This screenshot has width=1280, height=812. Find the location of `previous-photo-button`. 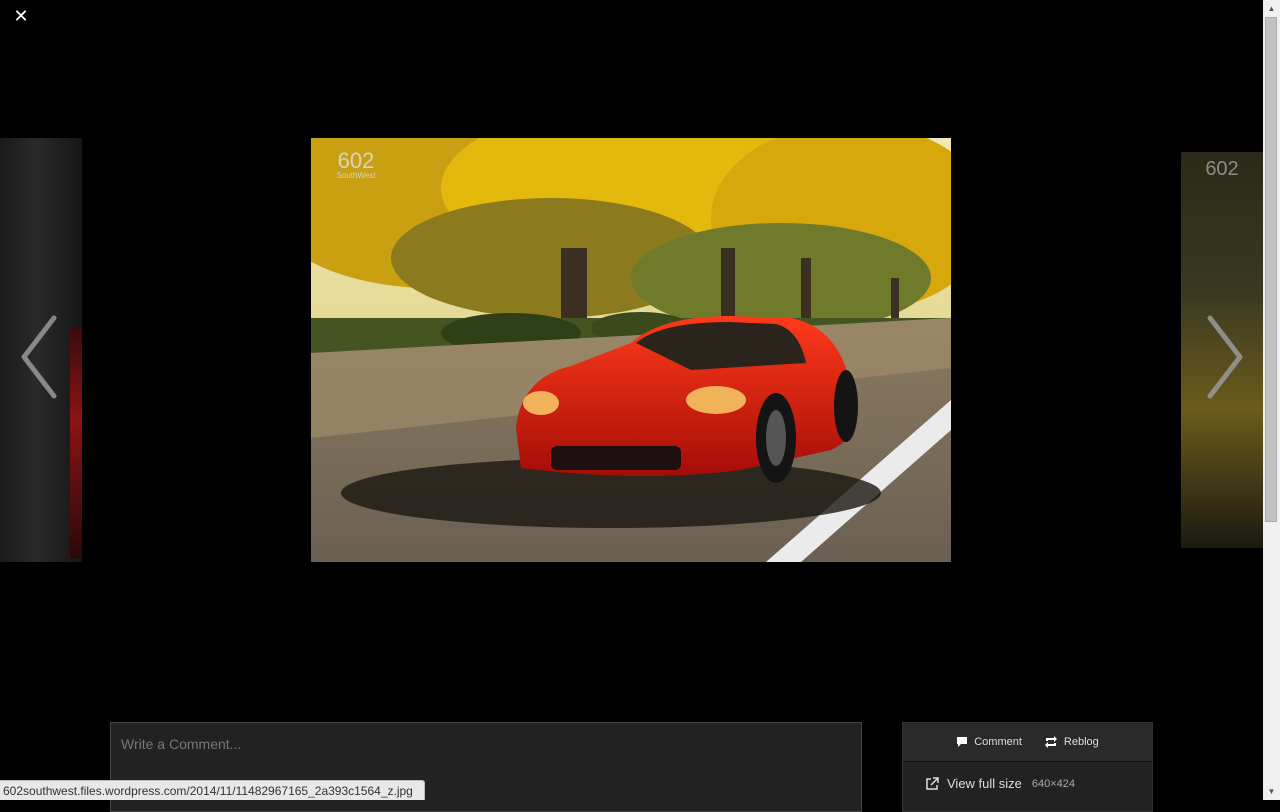

previous-photo-button is located at coordinates (40, 357).